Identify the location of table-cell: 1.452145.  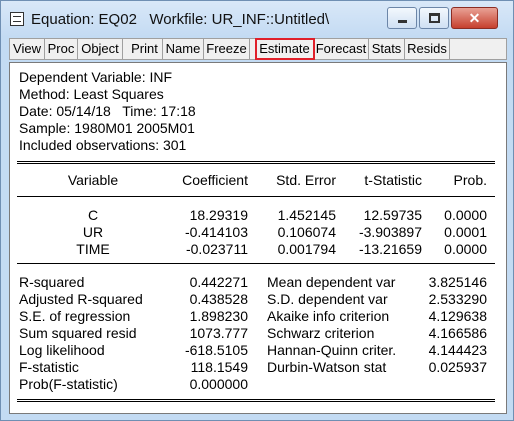
(306, 215).